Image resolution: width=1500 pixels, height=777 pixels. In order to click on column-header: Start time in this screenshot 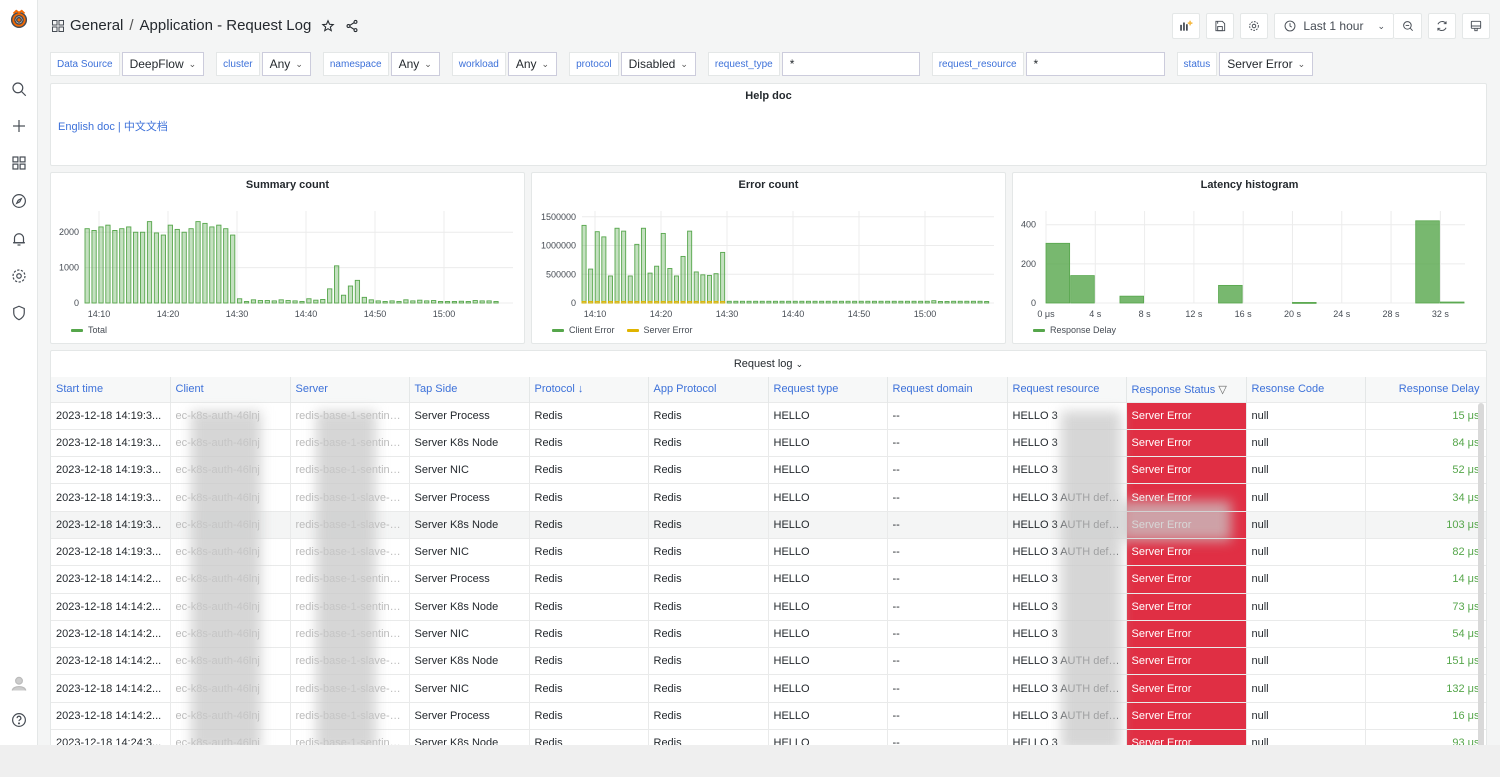, I will do `click(111, 389)`.